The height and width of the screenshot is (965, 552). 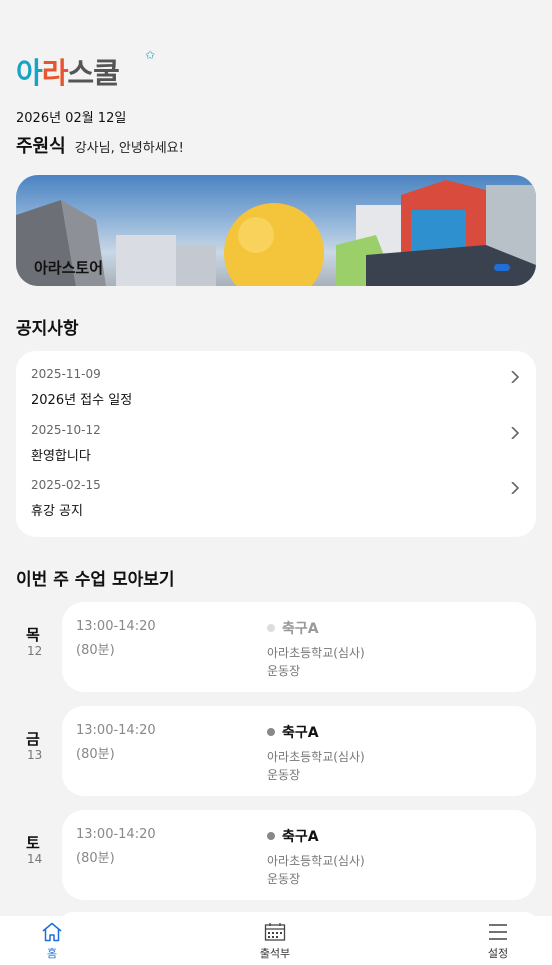 I want to click on nav-home: 홈, so click(x=52, y=941).